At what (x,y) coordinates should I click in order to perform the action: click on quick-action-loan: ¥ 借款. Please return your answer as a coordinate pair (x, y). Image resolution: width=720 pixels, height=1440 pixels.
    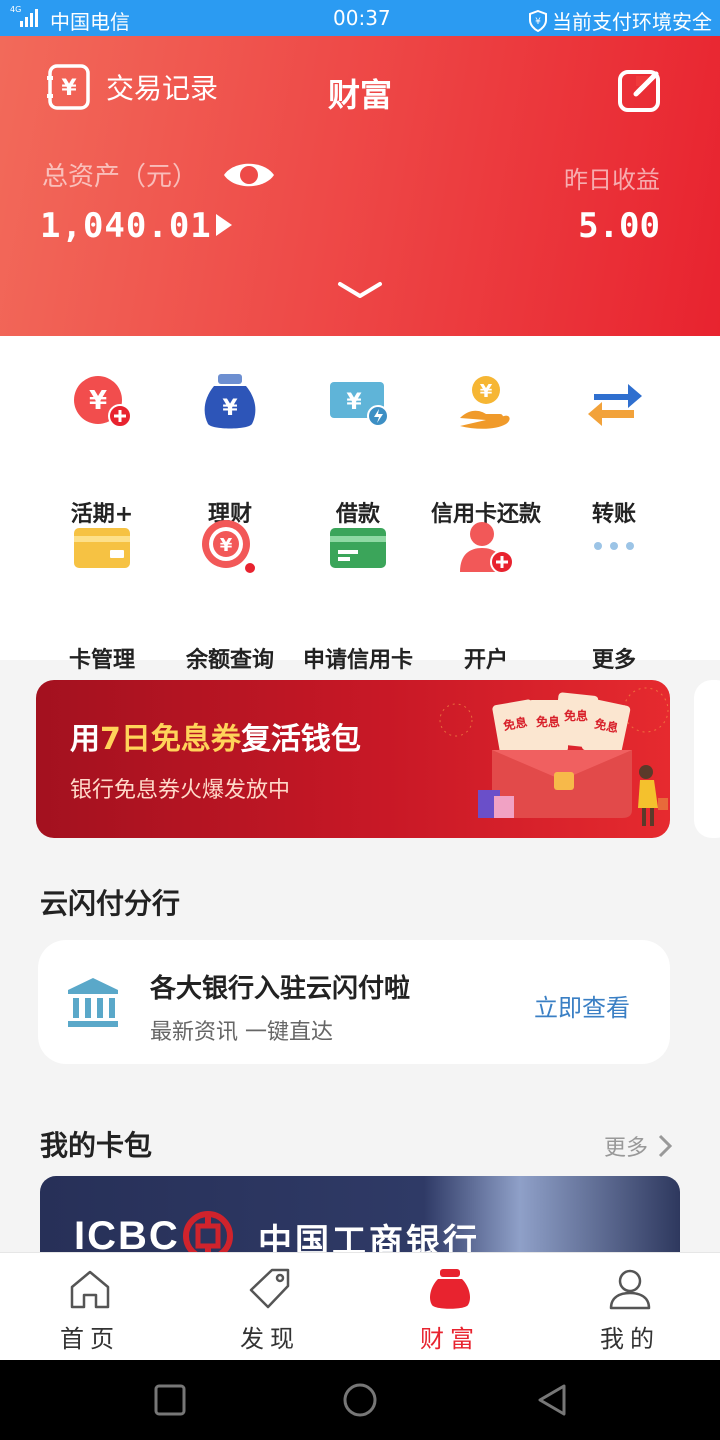
    Looking at the image, I should click on (358, 449).